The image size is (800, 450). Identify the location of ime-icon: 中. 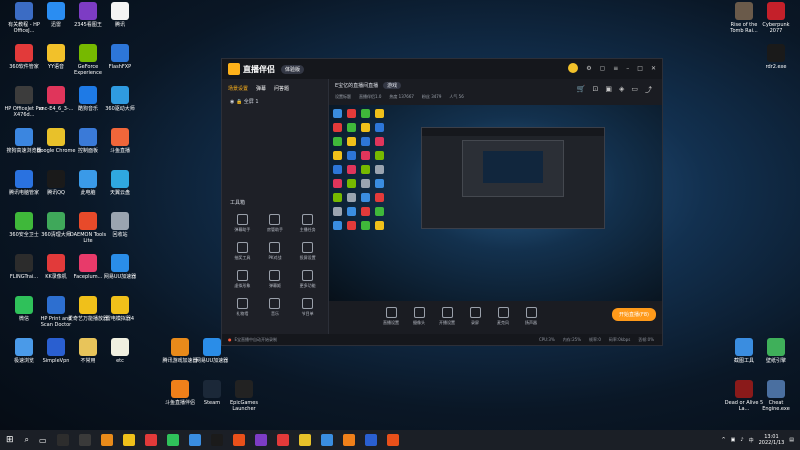
(751, 440).